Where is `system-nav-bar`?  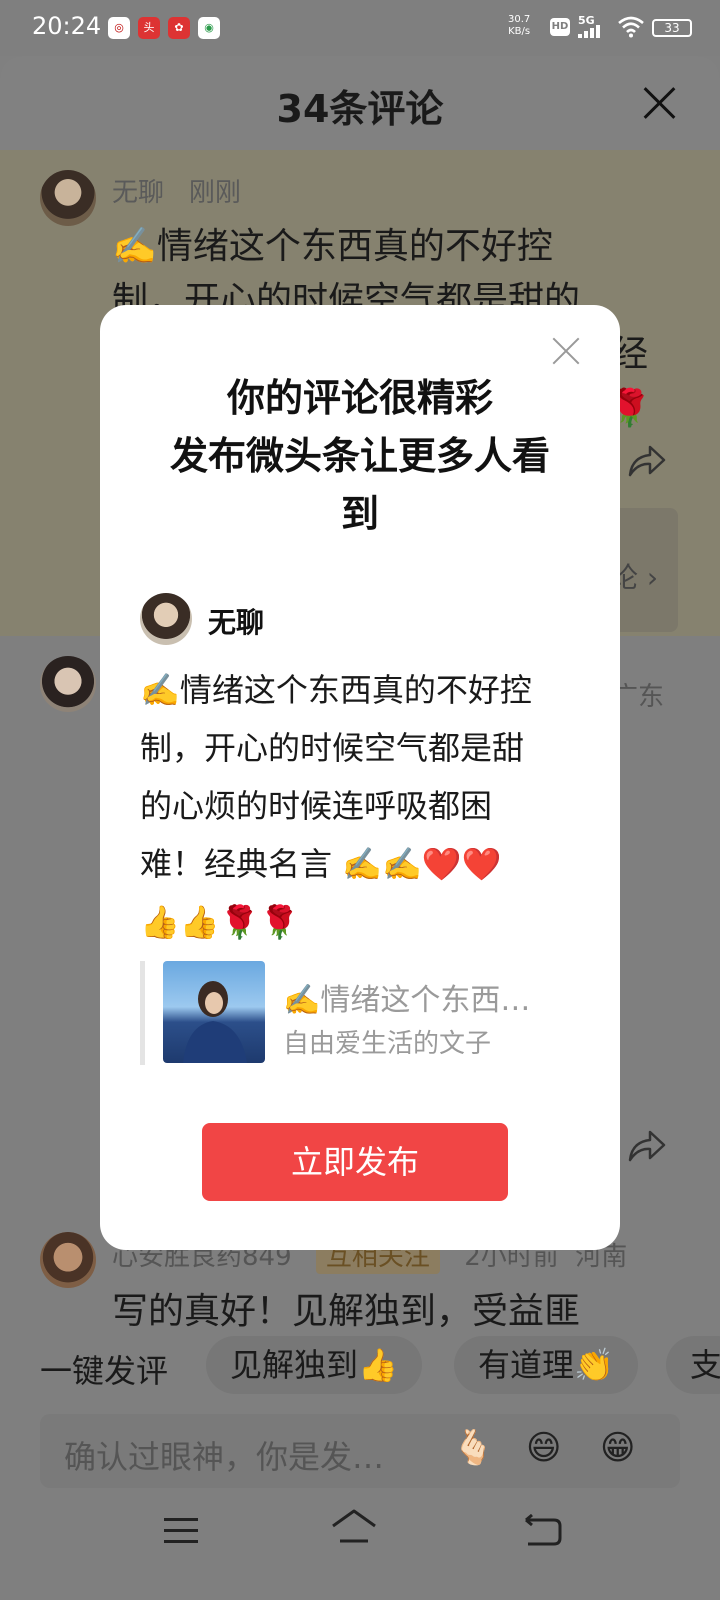
system-nav-bar is located at coordinates (360, 1532).